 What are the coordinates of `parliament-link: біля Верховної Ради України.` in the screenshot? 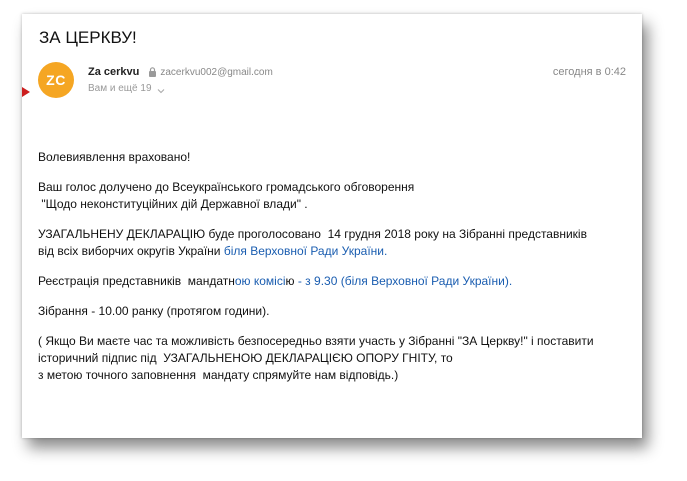 It's located at (305, 251).